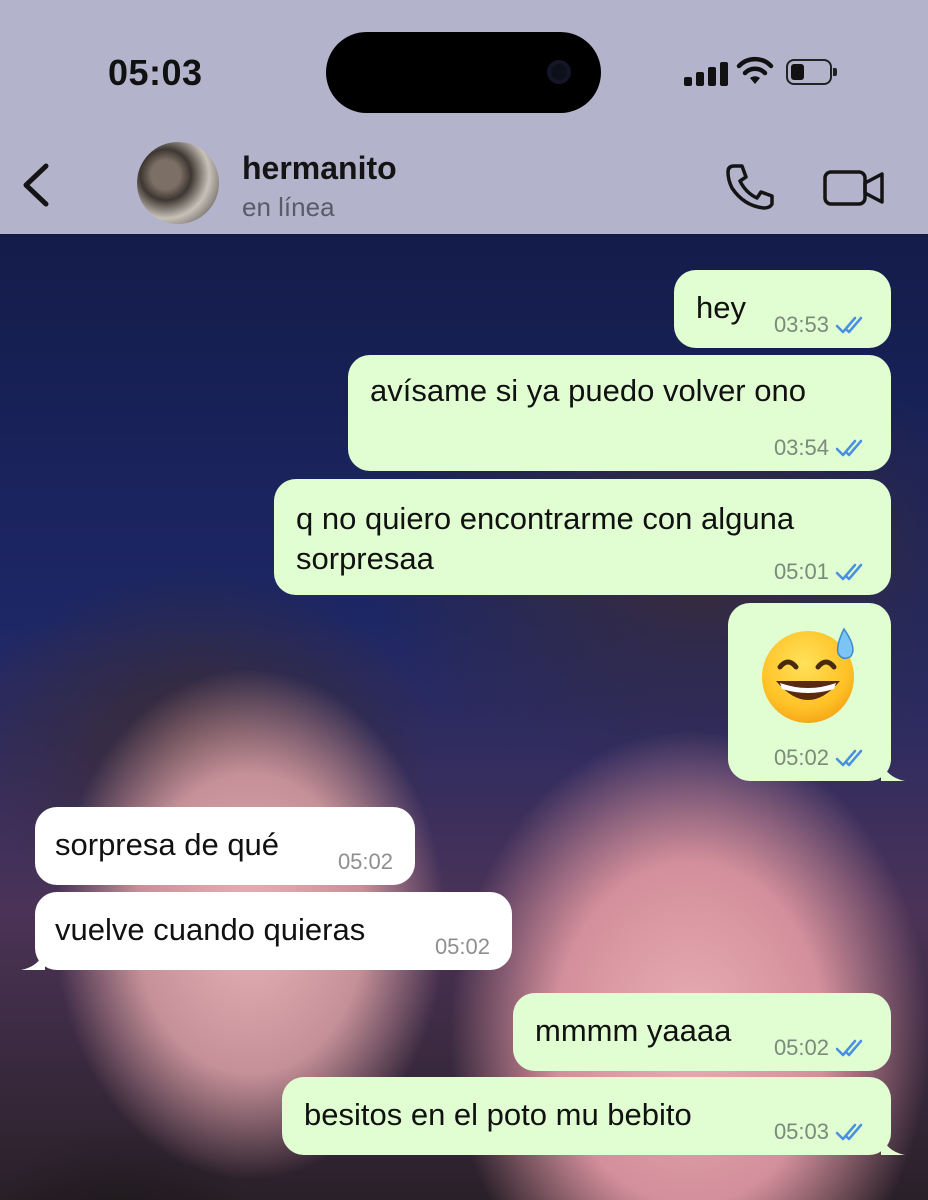  What do you see at coordinates (155, 72) in the screenshot?
I see `status-time: 05:03` at bounding box center [155, 72].